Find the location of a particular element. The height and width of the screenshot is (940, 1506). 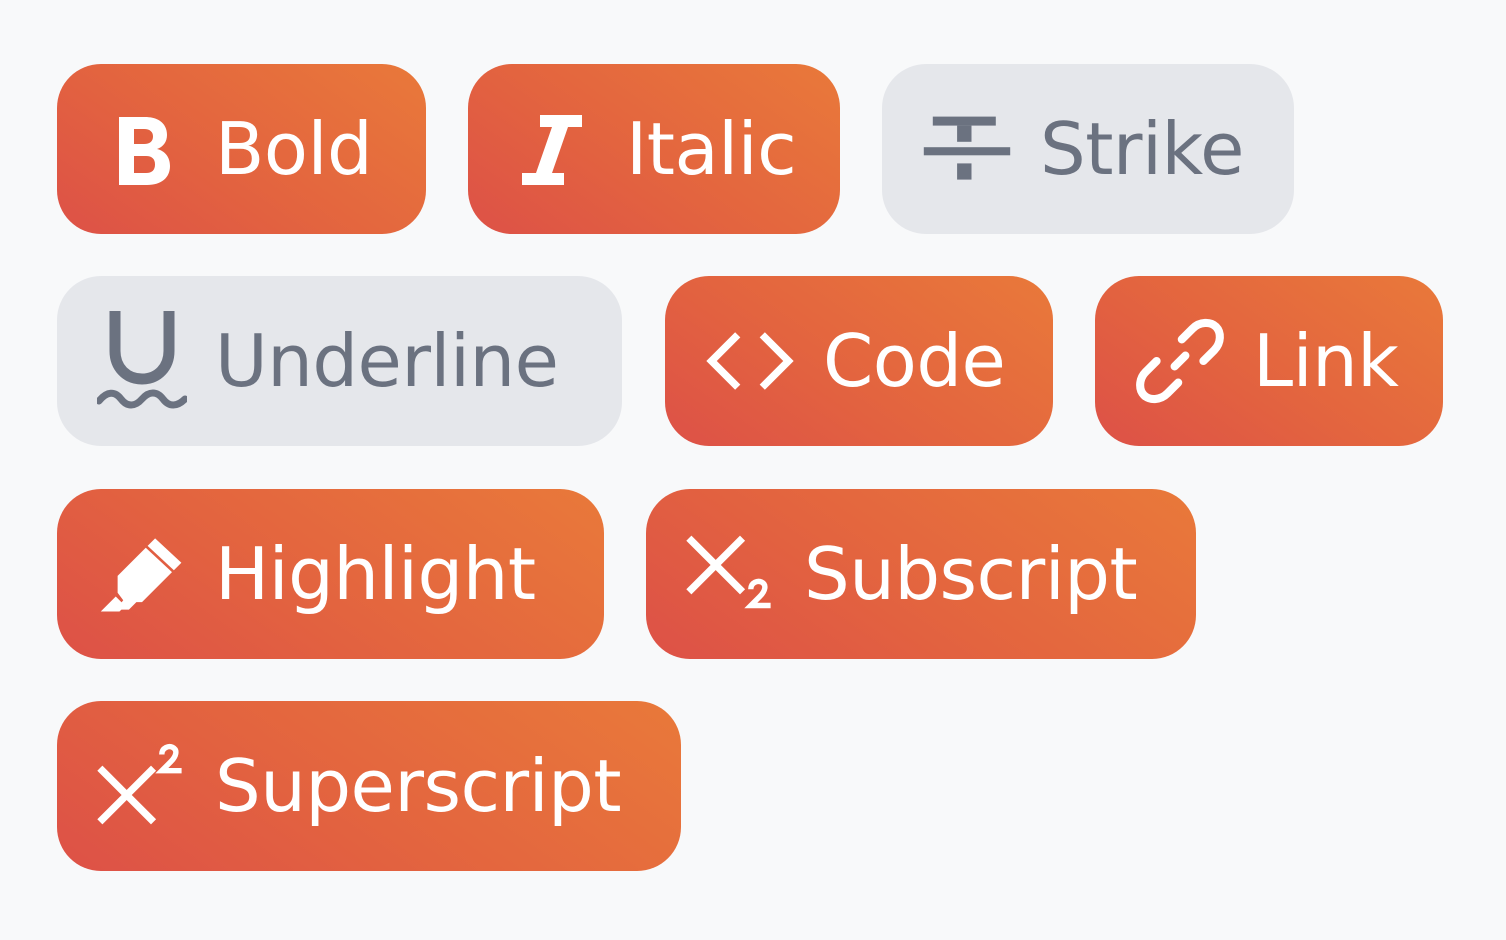

underline-button: Underline is located at coordinates (339, 361).